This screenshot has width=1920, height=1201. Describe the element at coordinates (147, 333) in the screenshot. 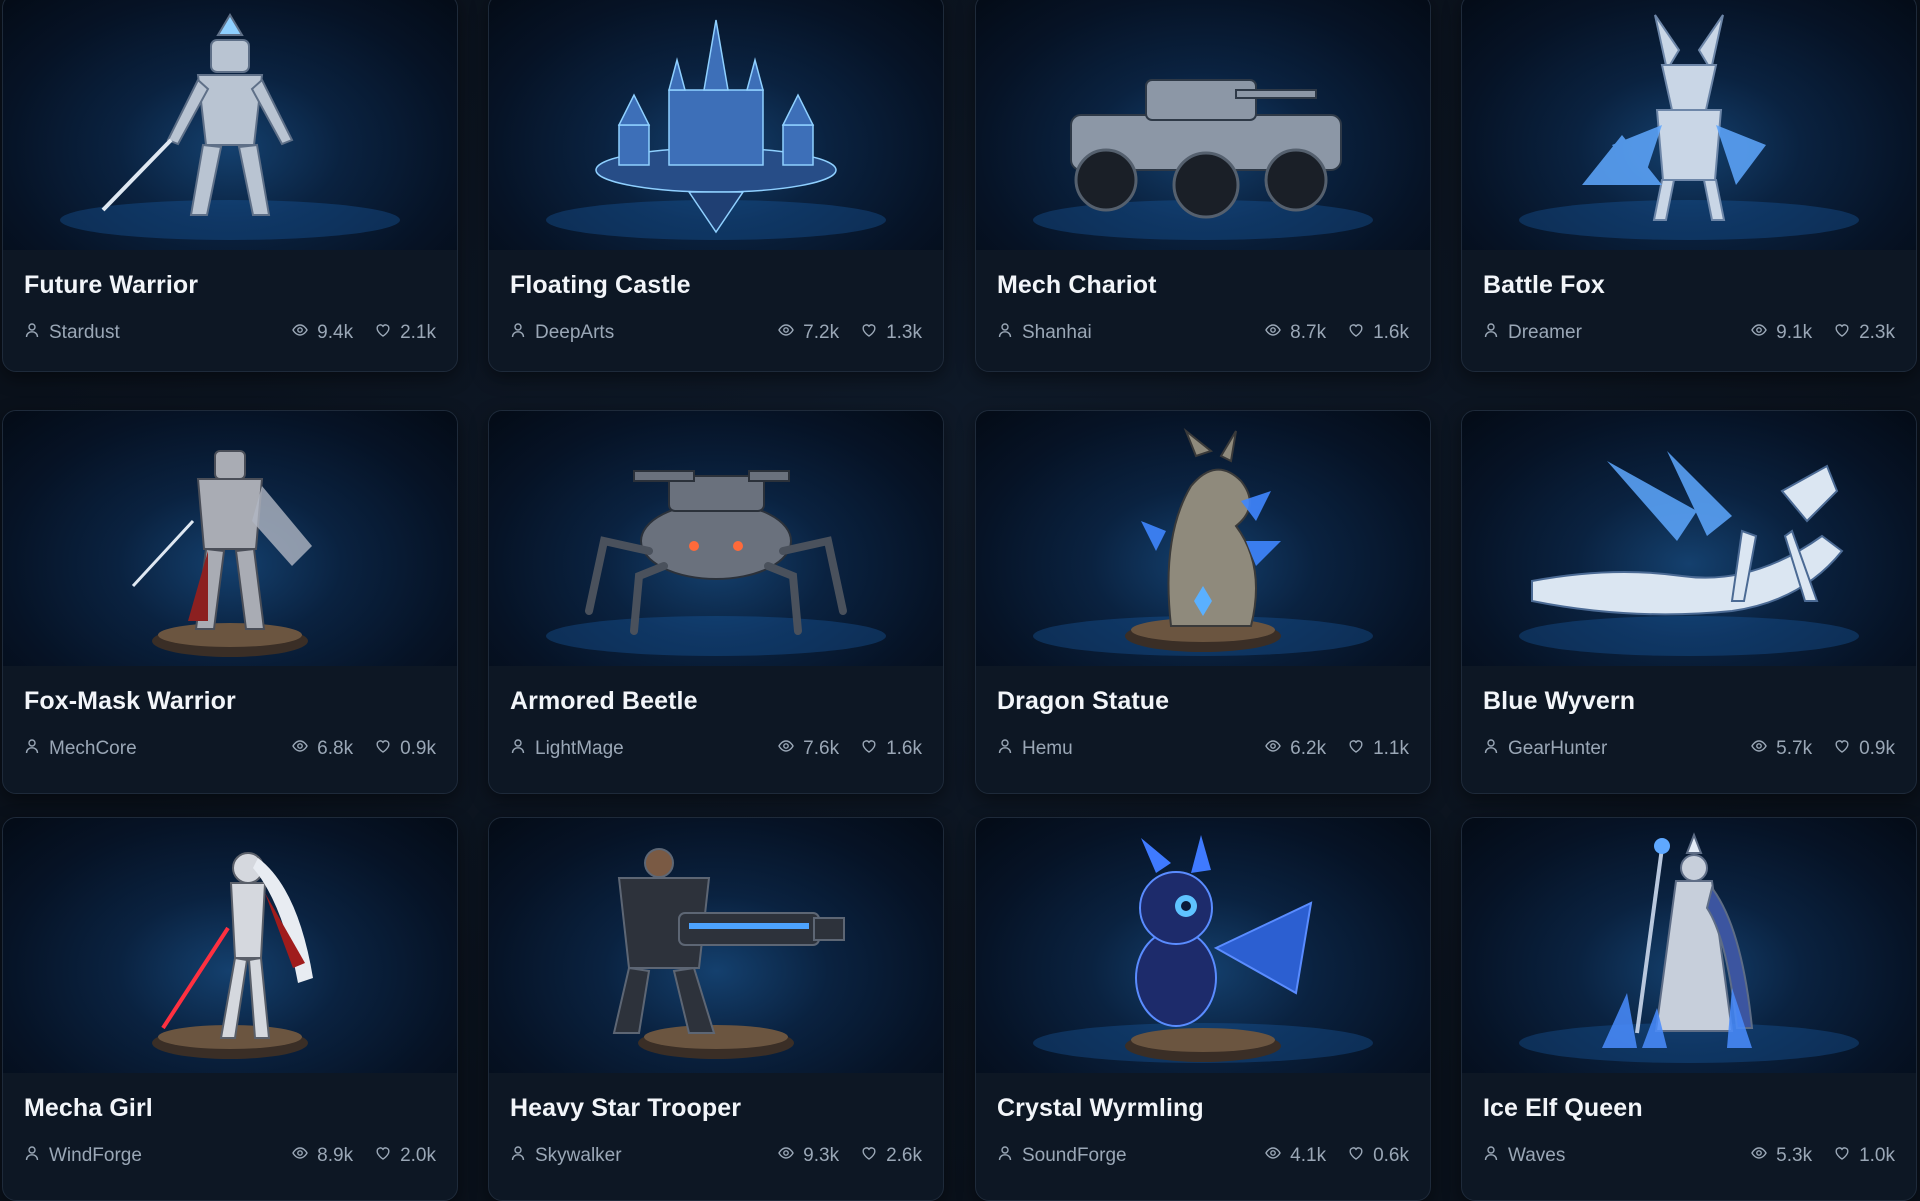

I see `card-author: Stardust` at that location.